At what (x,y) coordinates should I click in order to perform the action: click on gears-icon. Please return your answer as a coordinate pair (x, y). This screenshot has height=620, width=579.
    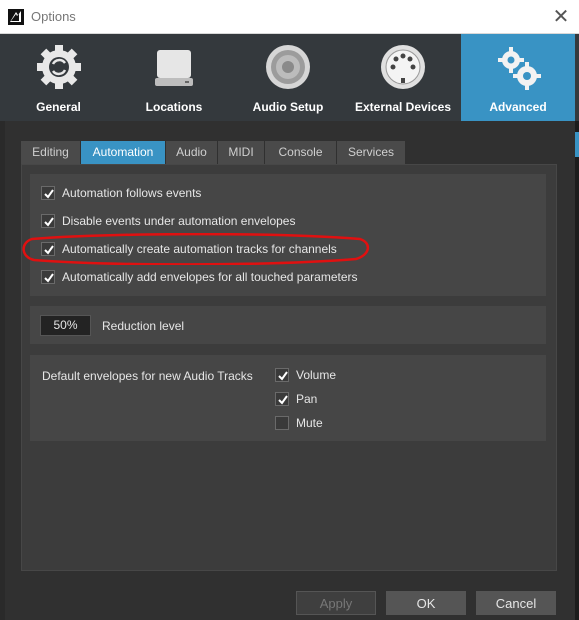
    Looking at the image, I should click on (519, 68).